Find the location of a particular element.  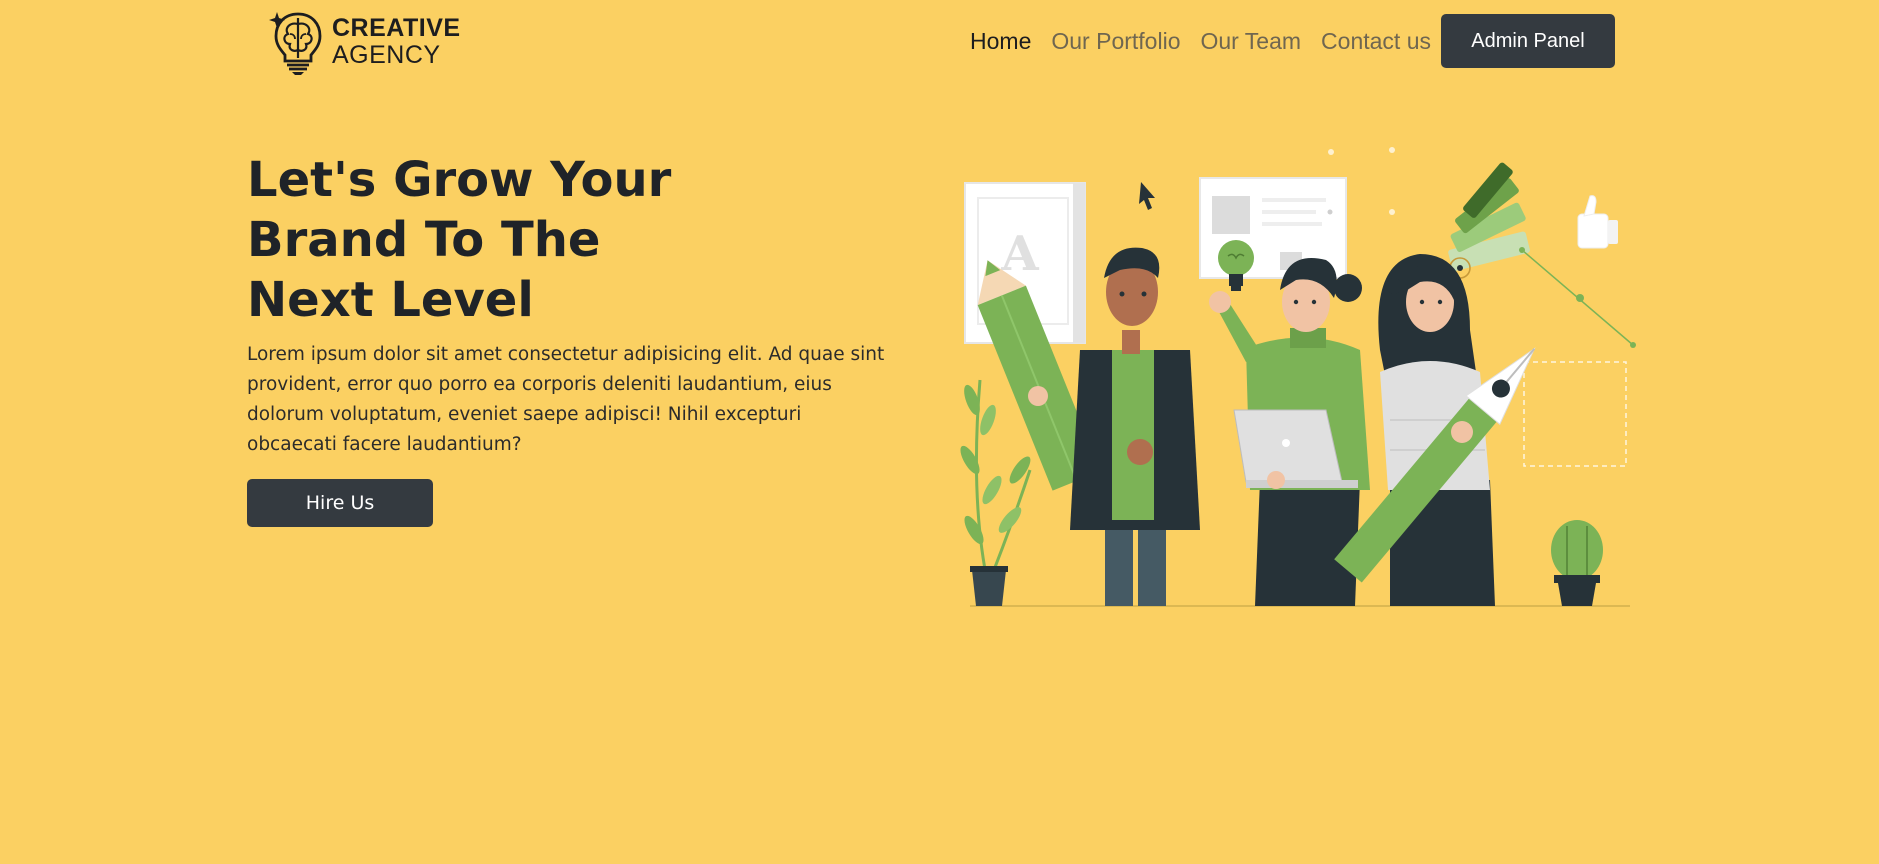

nav-link-our-team: Our Team is located at coordinates (1250, 41).